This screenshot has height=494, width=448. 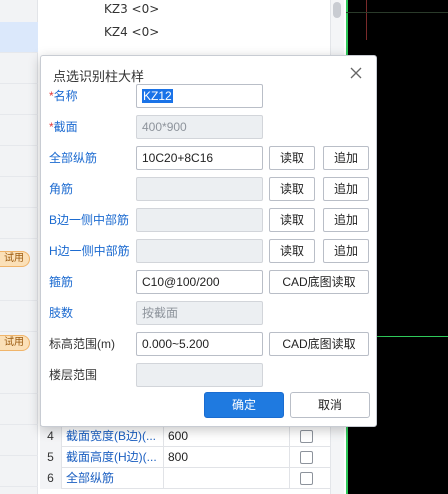 I want to click on leg-count-input: 按截面, so click(x=199, y=313).